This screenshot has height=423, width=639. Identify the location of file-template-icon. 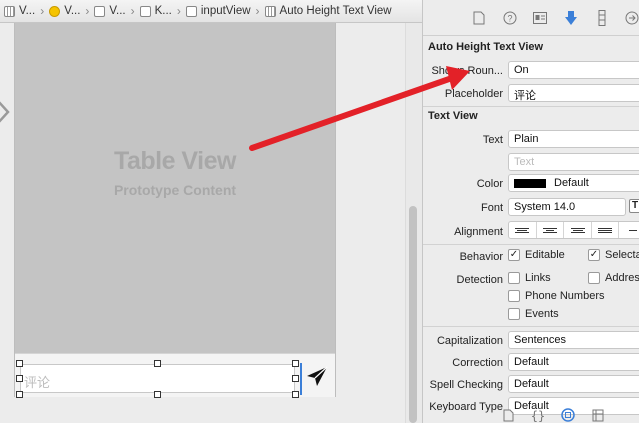
(508, 415).